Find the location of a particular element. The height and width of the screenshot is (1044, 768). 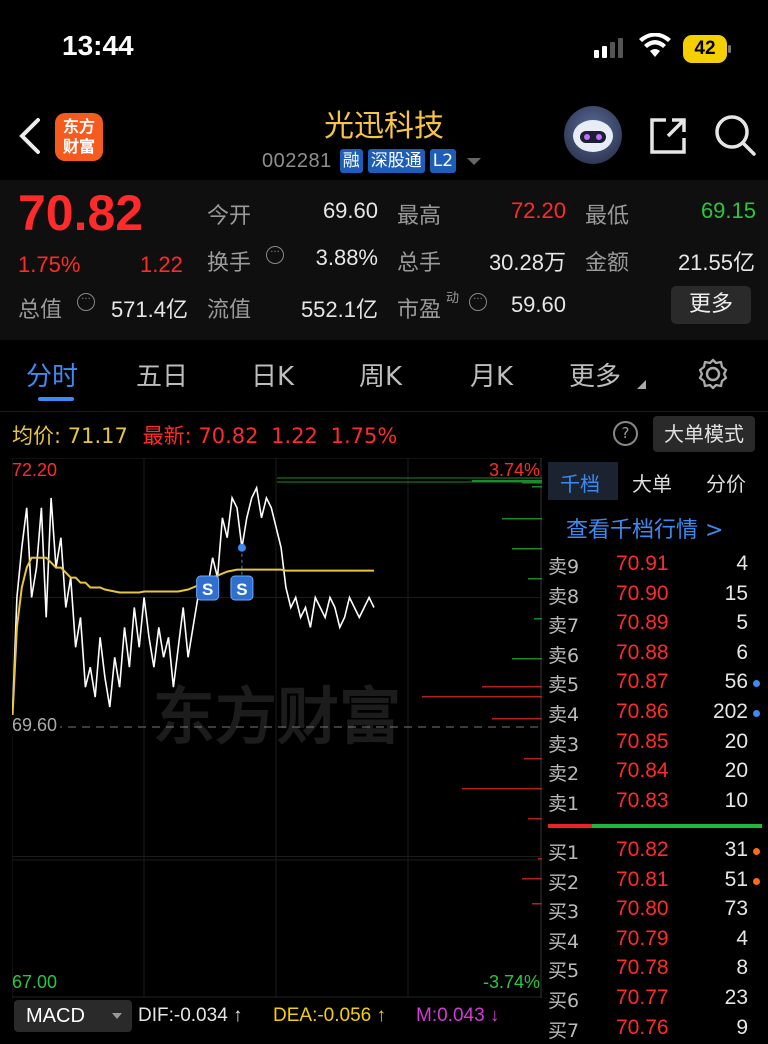

bid-row: 买6 70.77 23 is located at coordinates (658, 1000).